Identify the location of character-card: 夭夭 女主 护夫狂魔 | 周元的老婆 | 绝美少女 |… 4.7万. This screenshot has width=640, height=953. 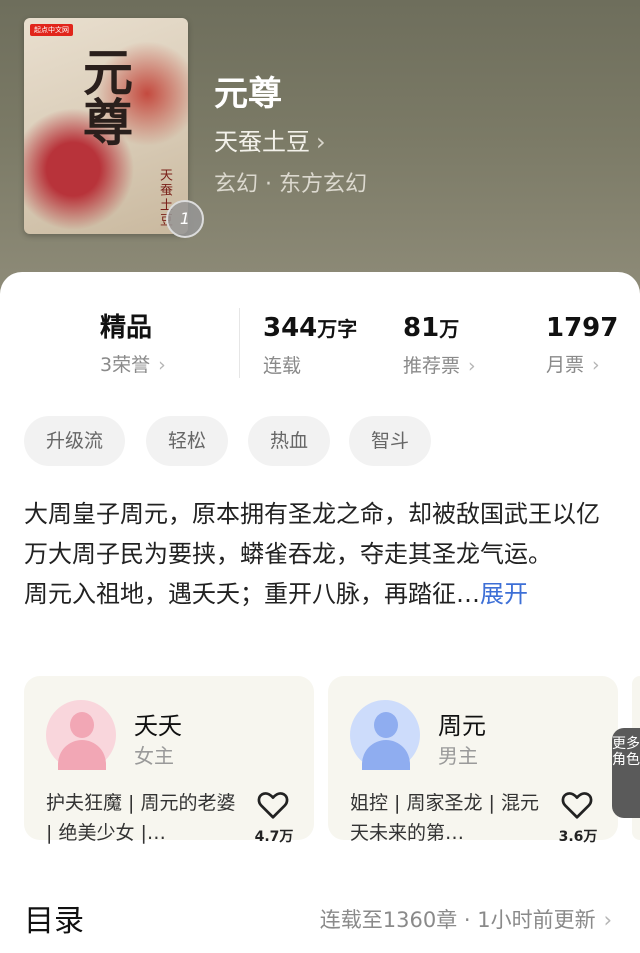
(169, 760).